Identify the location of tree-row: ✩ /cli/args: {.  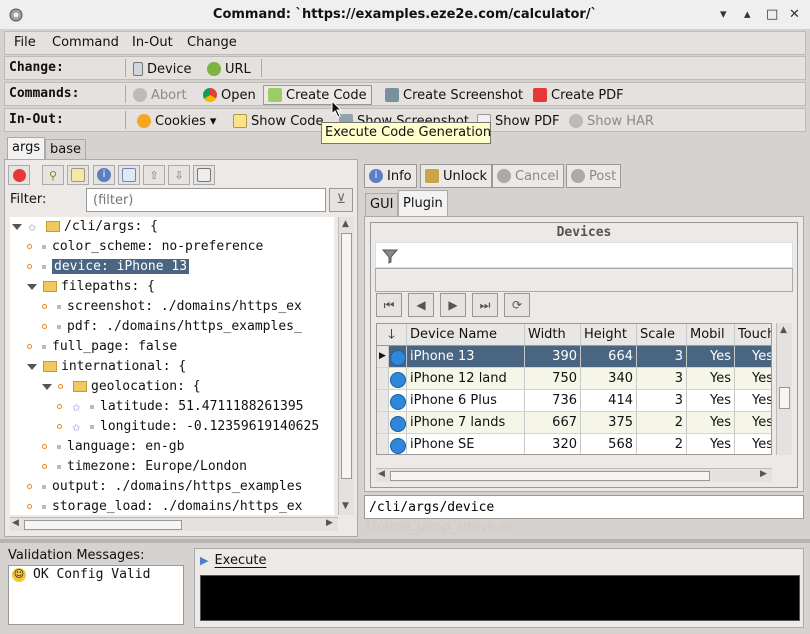
(85, 227).